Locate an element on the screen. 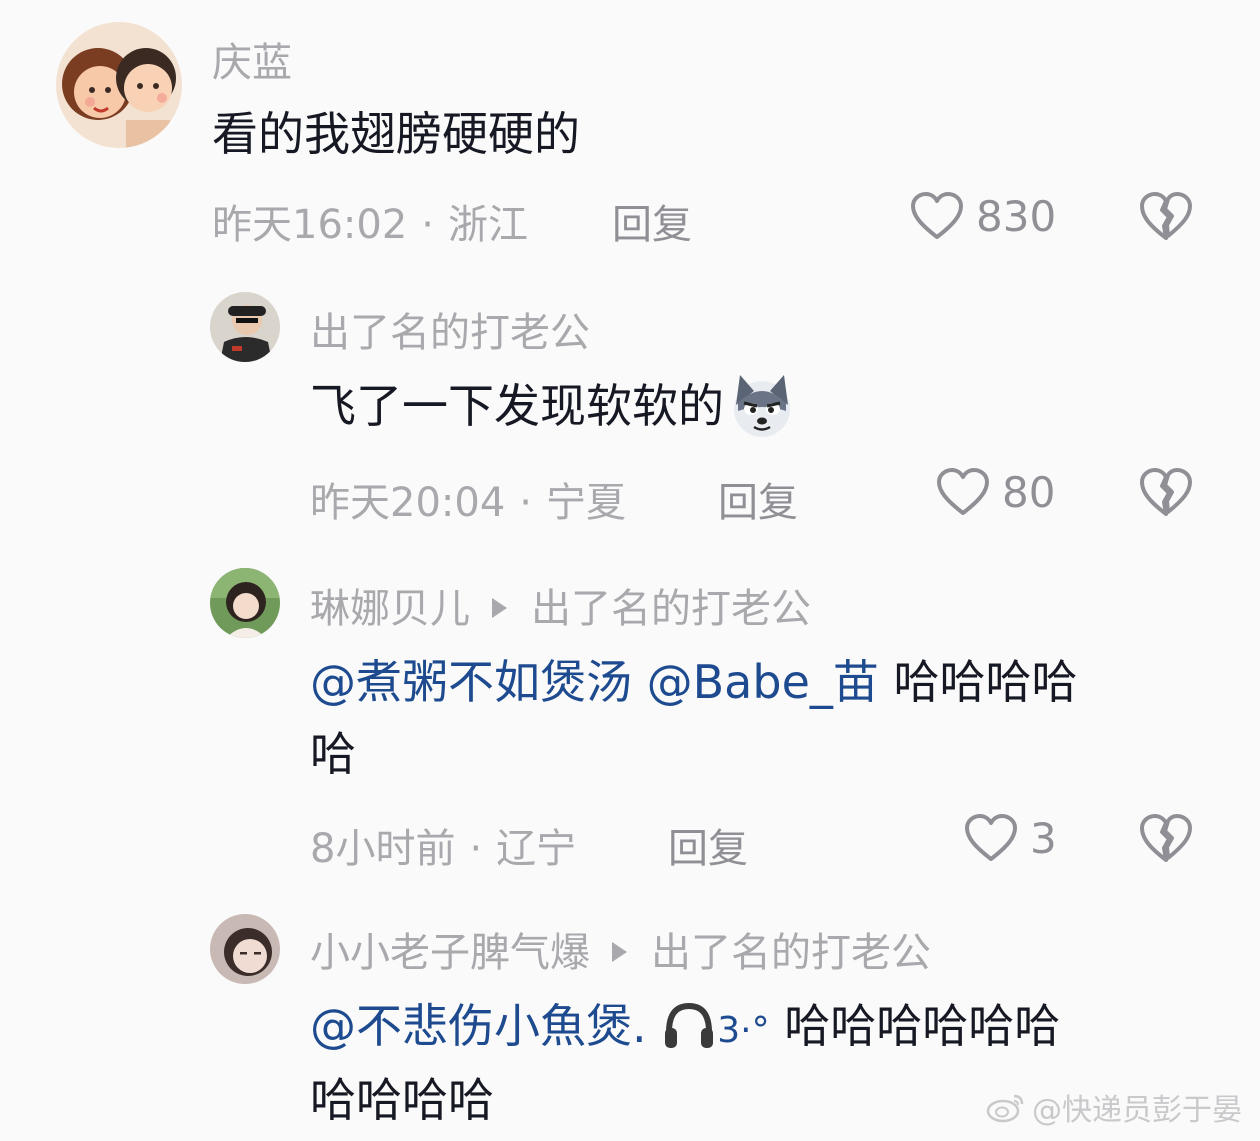 This screenshot has height=1141, width=1260. username: 小小老子脾气爆 is located at coordinates (450, 953).